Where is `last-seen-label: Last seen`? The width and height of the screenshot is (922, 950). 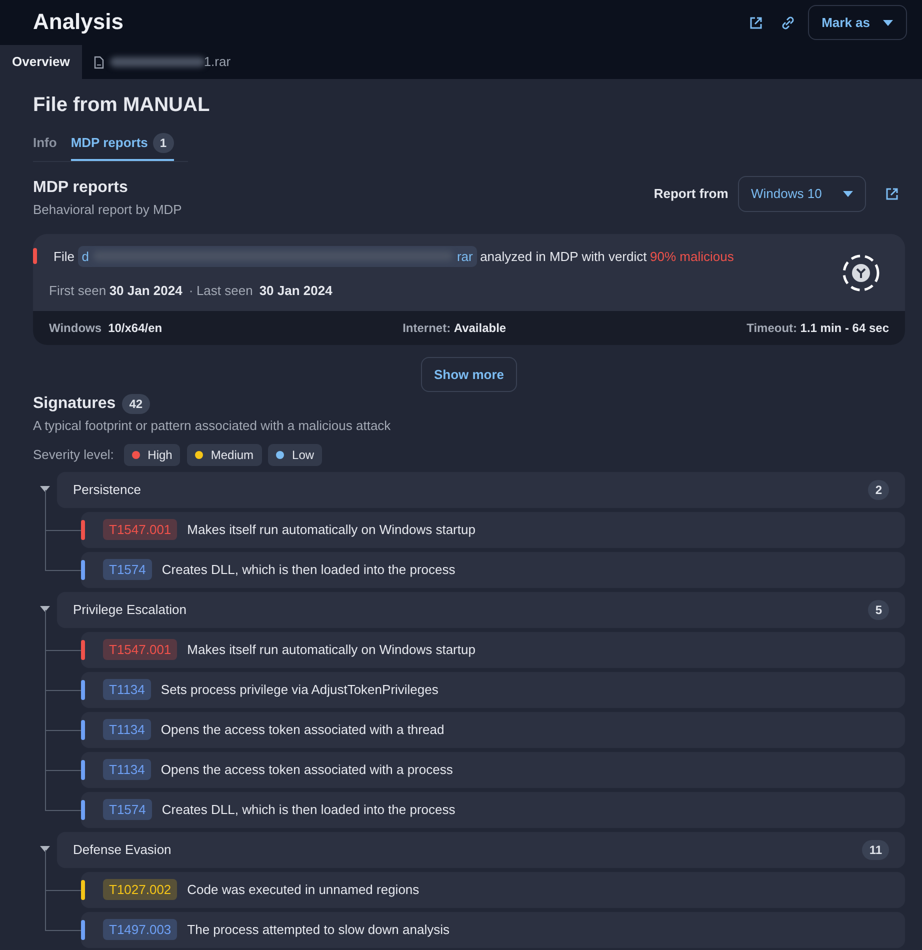 last-seen-label: Last seen is located at coordinates (224, 291).